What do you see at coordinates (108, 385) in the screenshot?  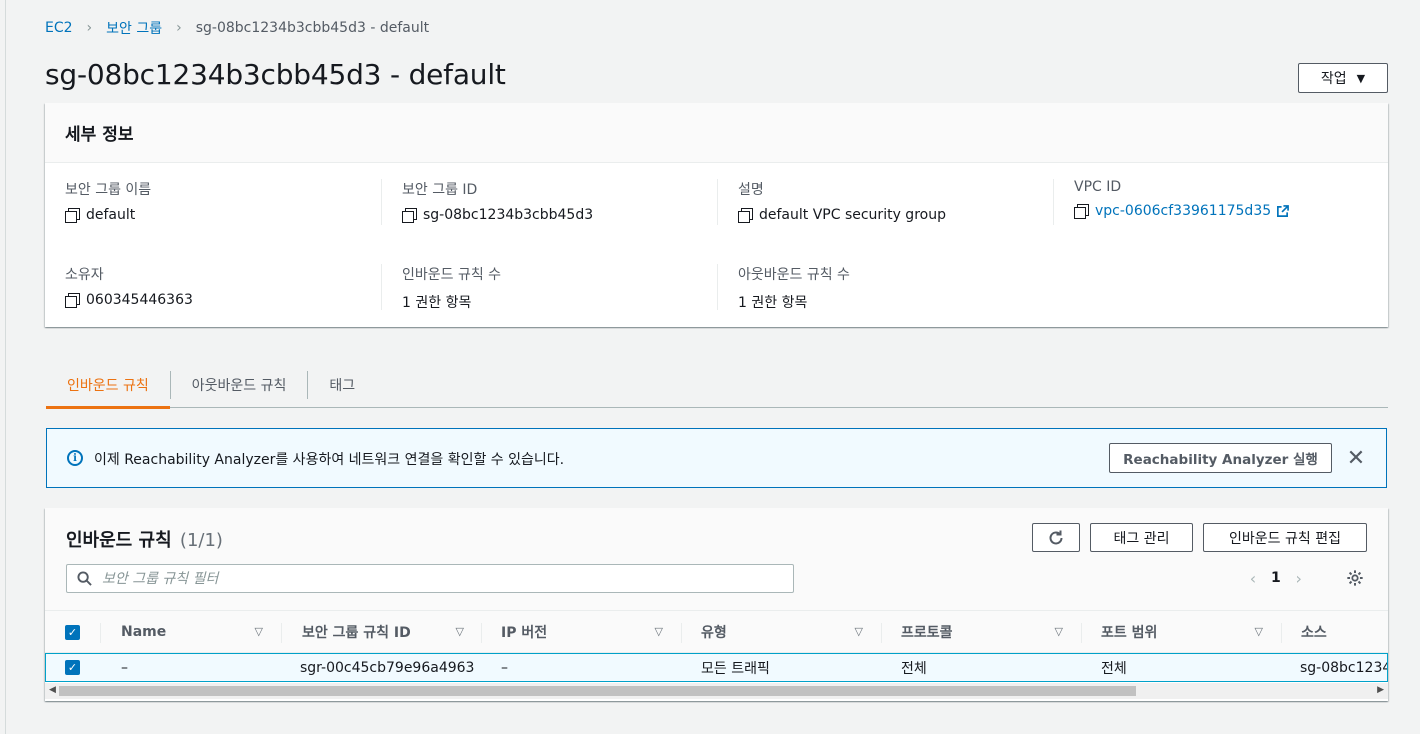 I see `tab-inbound-rules: 인바운드 규칙` at bounding box center [108, 385].